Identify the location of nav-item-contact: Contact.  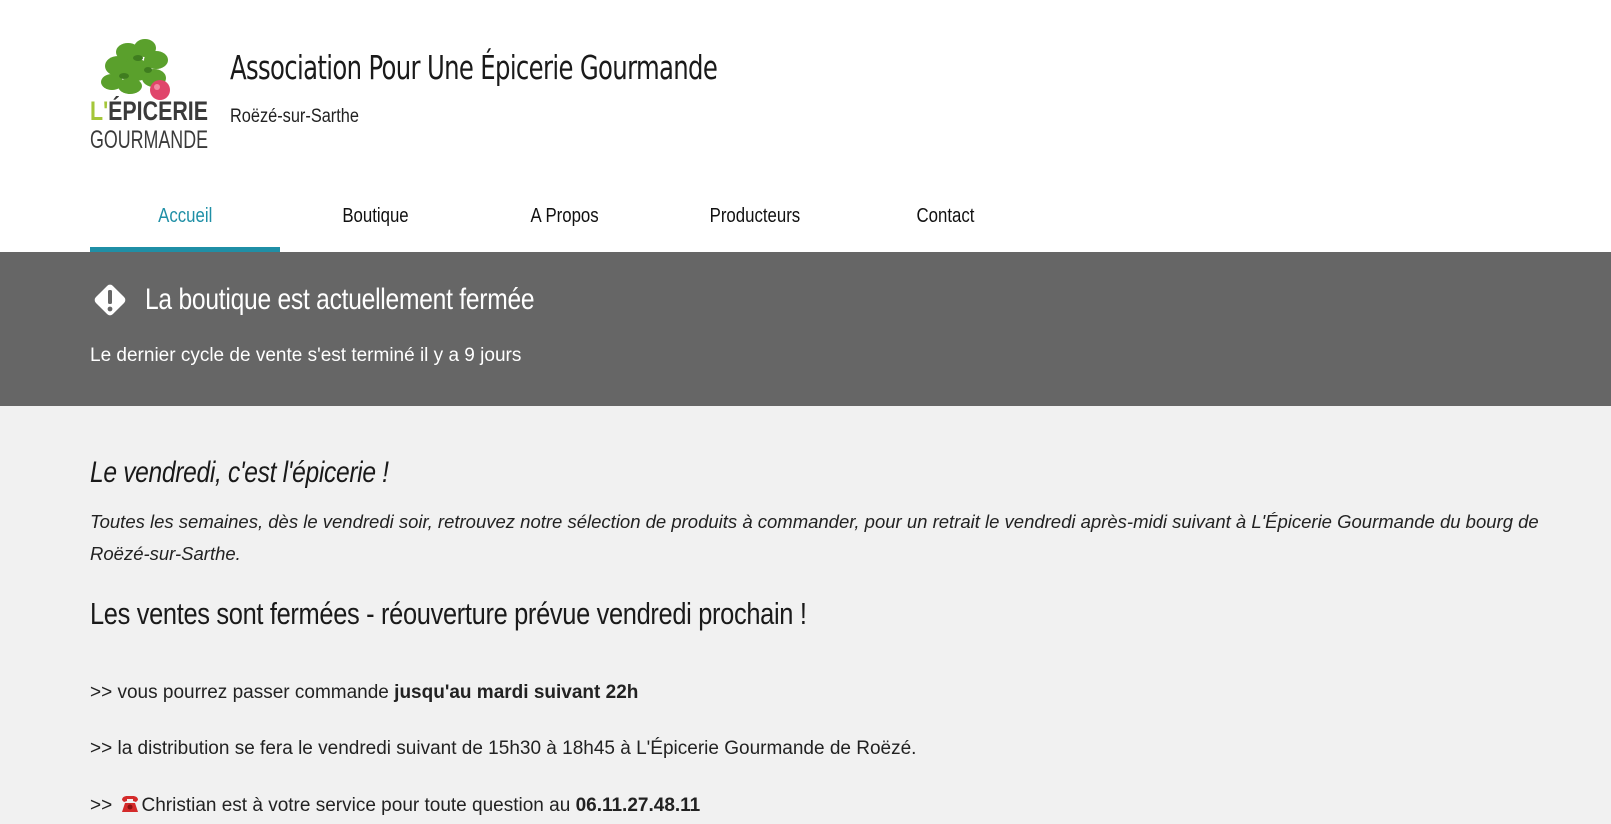
(945, 221).